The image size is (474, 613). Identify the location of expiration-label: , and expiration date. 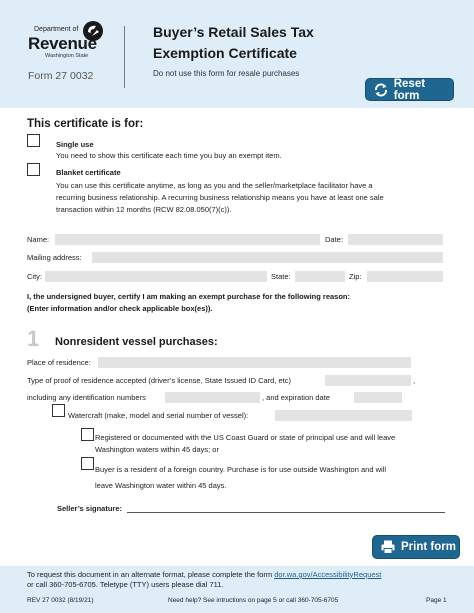
(296, 397).